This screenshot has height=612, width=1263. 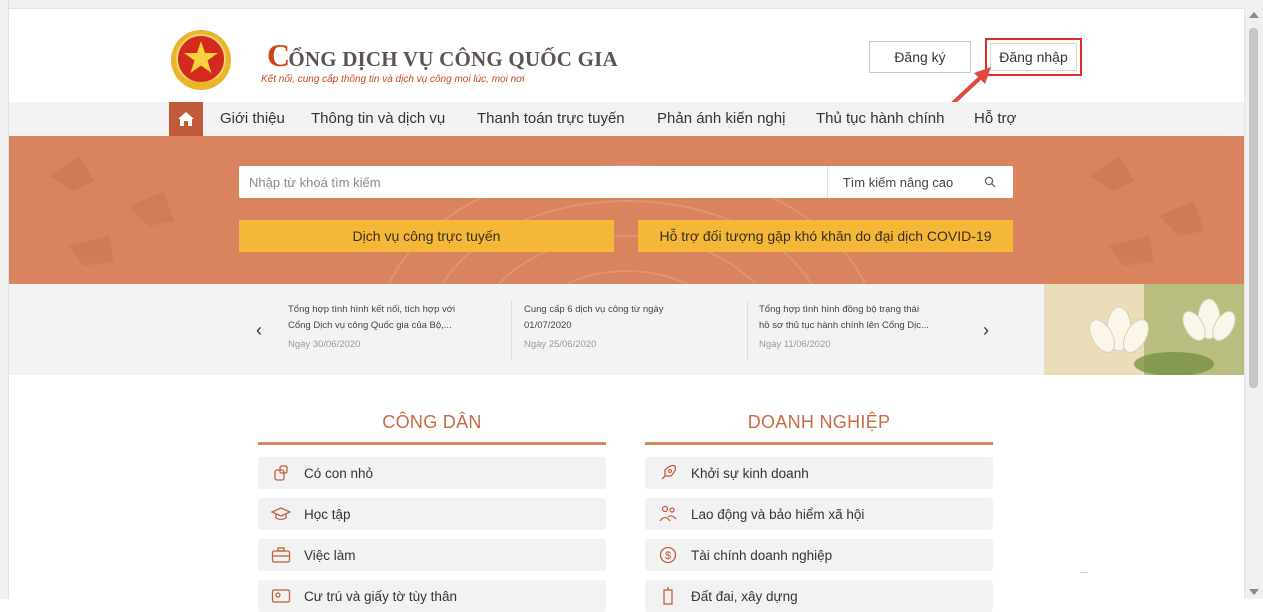 I want to click on online-services-button: Dịch vụ công trực tuyến, so click(x=426, y=236).